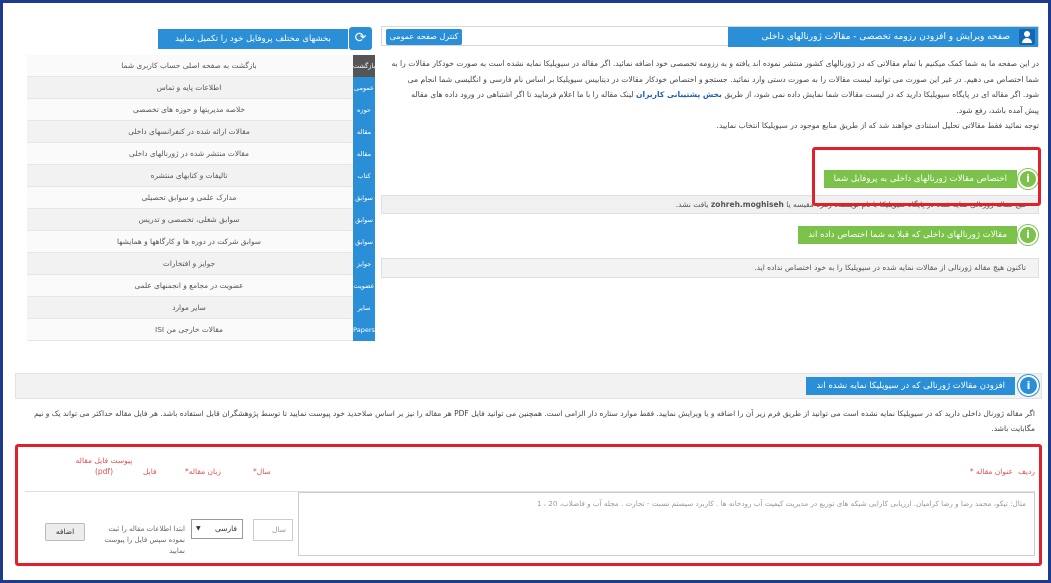 The height and width of the screenshot is (583, 1051). What do you see at coordinates (225, 528) in the screenshot?
I see `language-select-value: فارسی` at bounding box center [225, 528].